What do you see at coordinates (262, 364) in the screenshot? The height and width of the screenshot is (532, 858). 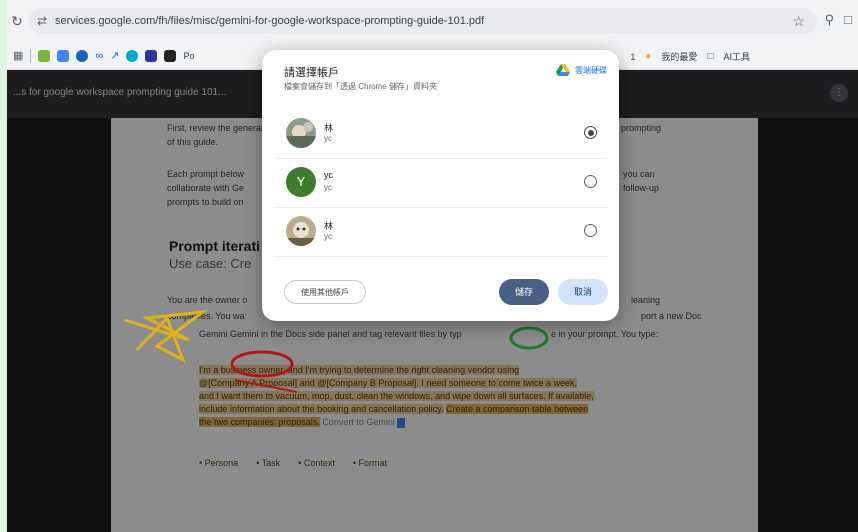 I see `red-circle-scribble` at bounding box center [262, 364].